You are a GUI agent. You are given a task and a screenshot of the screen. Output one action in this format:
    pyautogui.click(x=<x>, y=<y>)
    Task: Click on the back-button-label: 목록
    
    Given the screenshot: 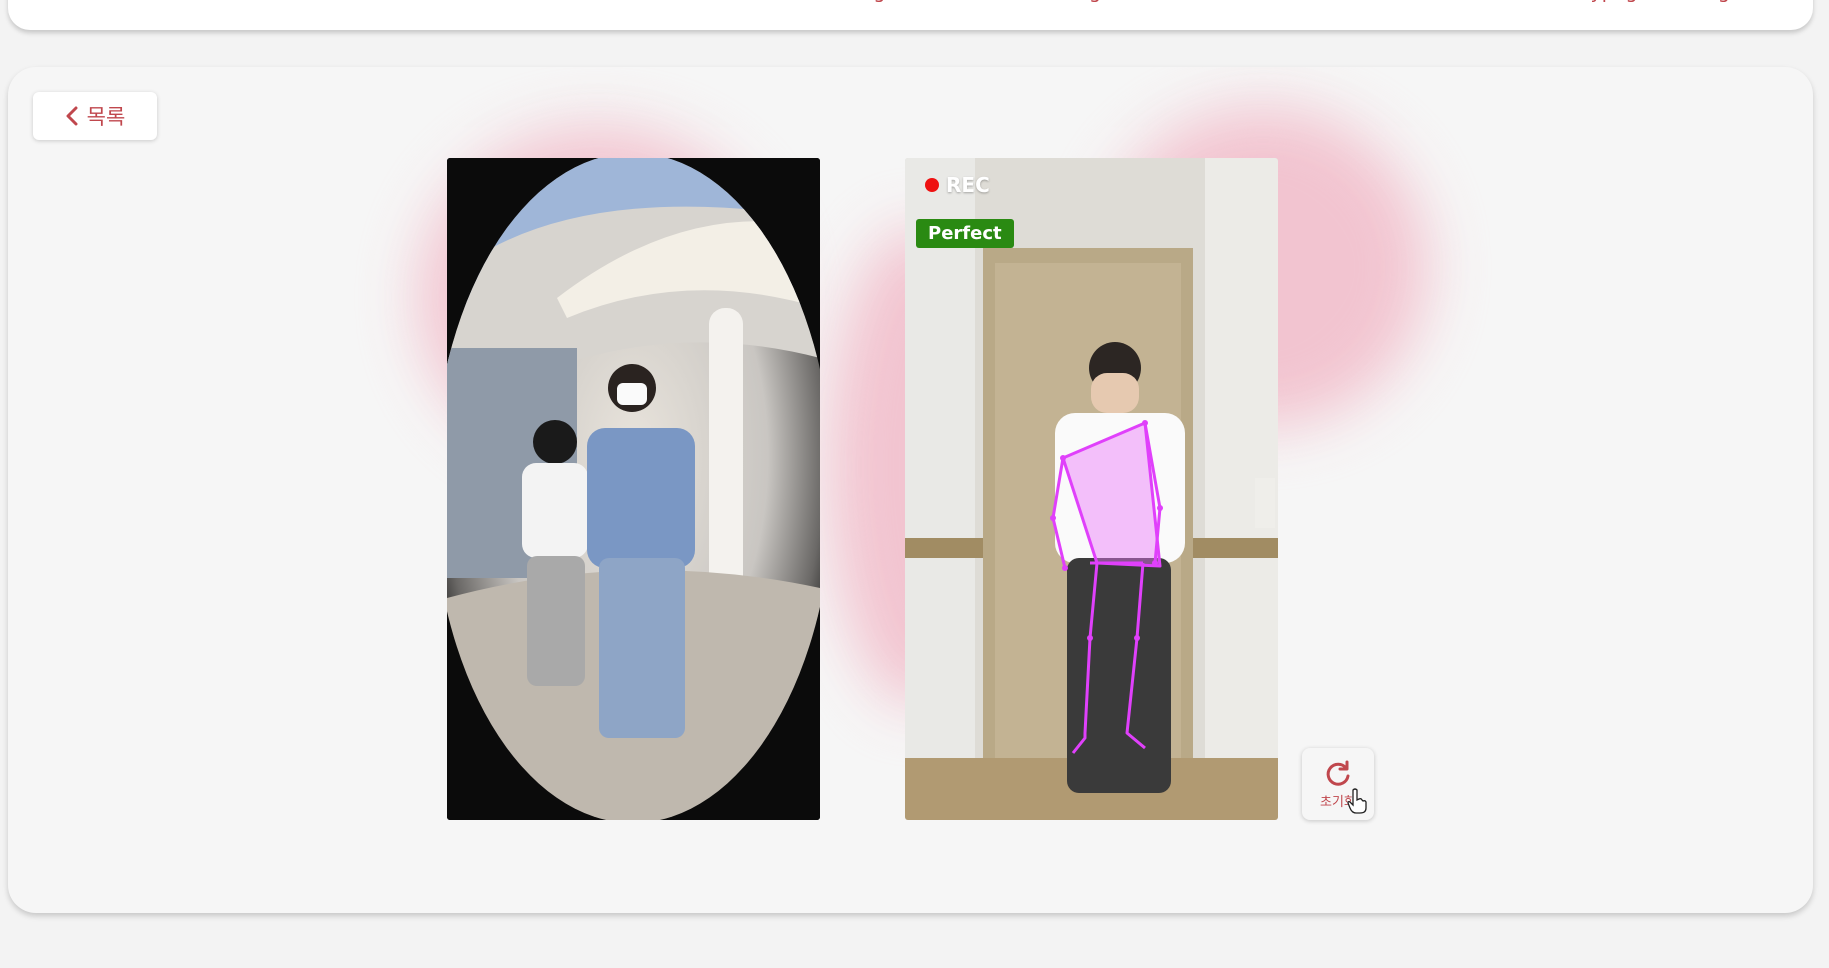 What is the action you would take?
    pyautogui.click(x=106, y=117)
    